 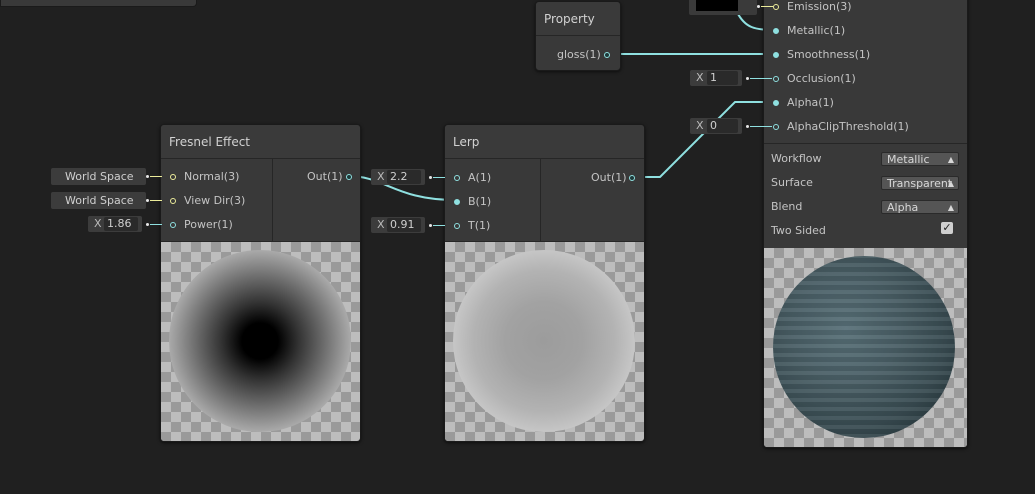 What do you see at coordinates (212, 176) in the screenshot?
I see `port-label: Normal(3)` at bounding box center [212, 176].